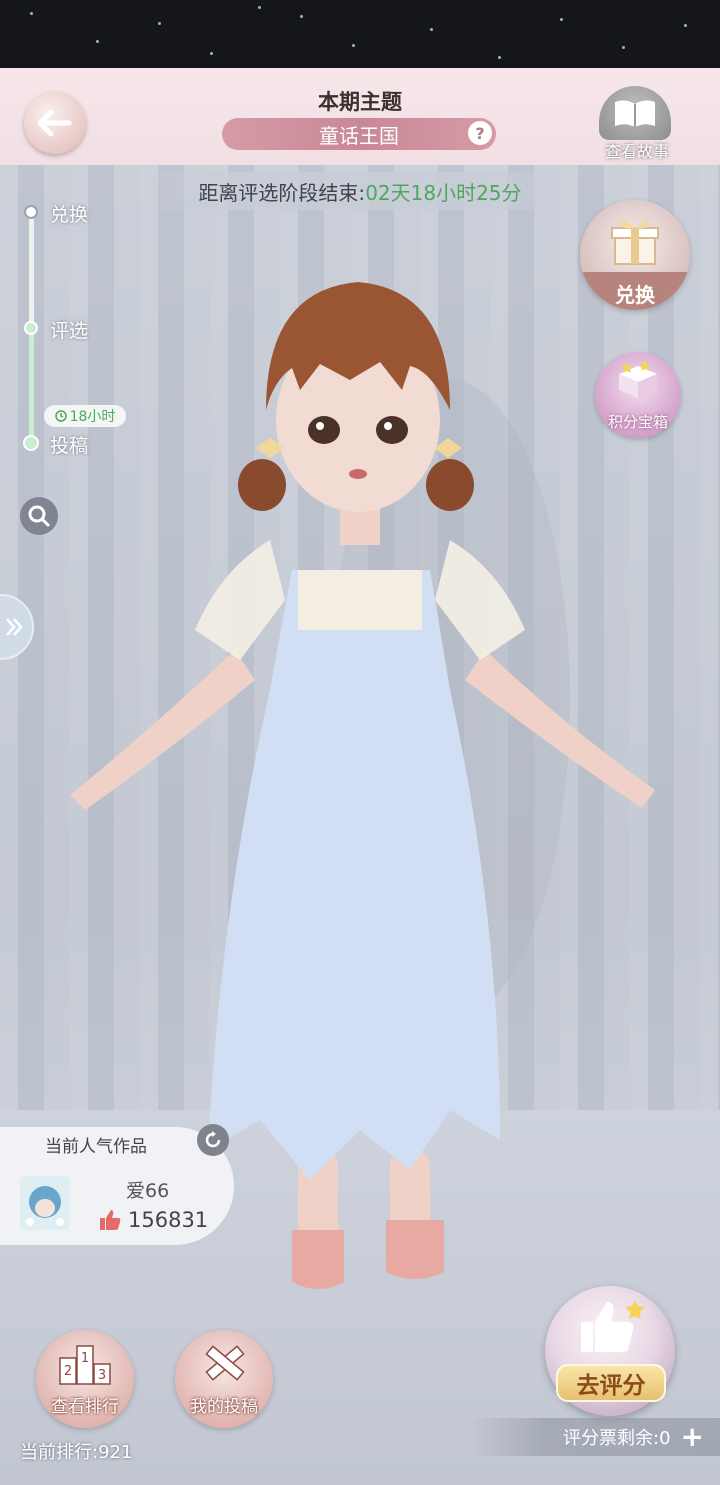 The height and width of the screenshot is (1485, 720). Describe the element at coordinates (110, 1220) in the screenshot. I see `thumbs-up-icon` at that location.